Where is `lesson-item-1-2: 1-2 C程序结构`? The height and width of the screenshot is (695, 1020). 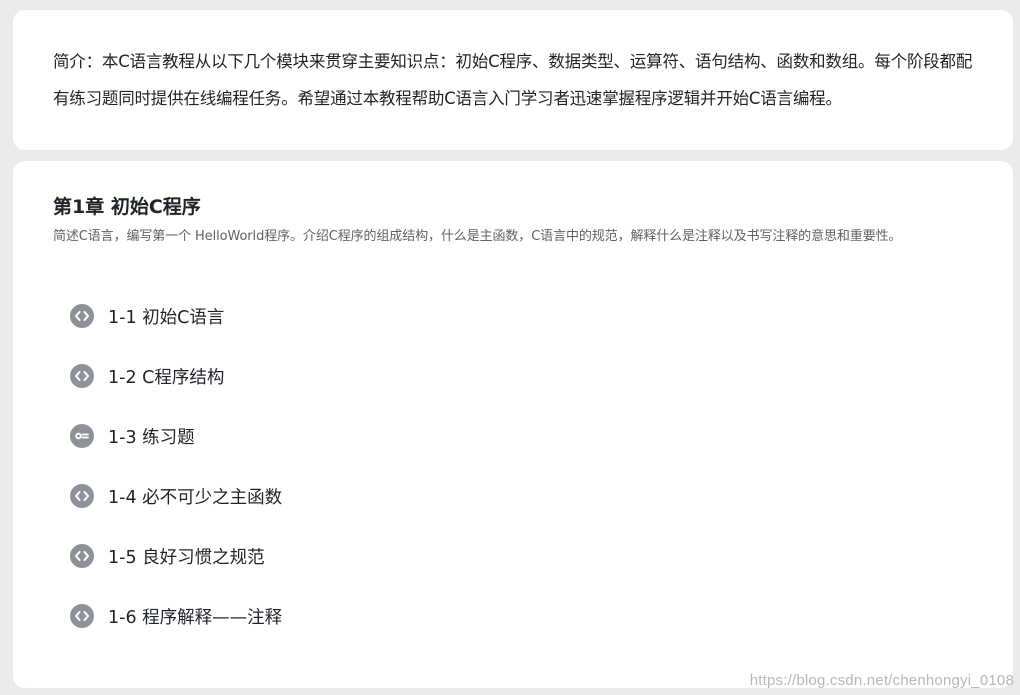
lesson-item-1-2: 1-2 C程序结构 is located at coordinates (176, 394).